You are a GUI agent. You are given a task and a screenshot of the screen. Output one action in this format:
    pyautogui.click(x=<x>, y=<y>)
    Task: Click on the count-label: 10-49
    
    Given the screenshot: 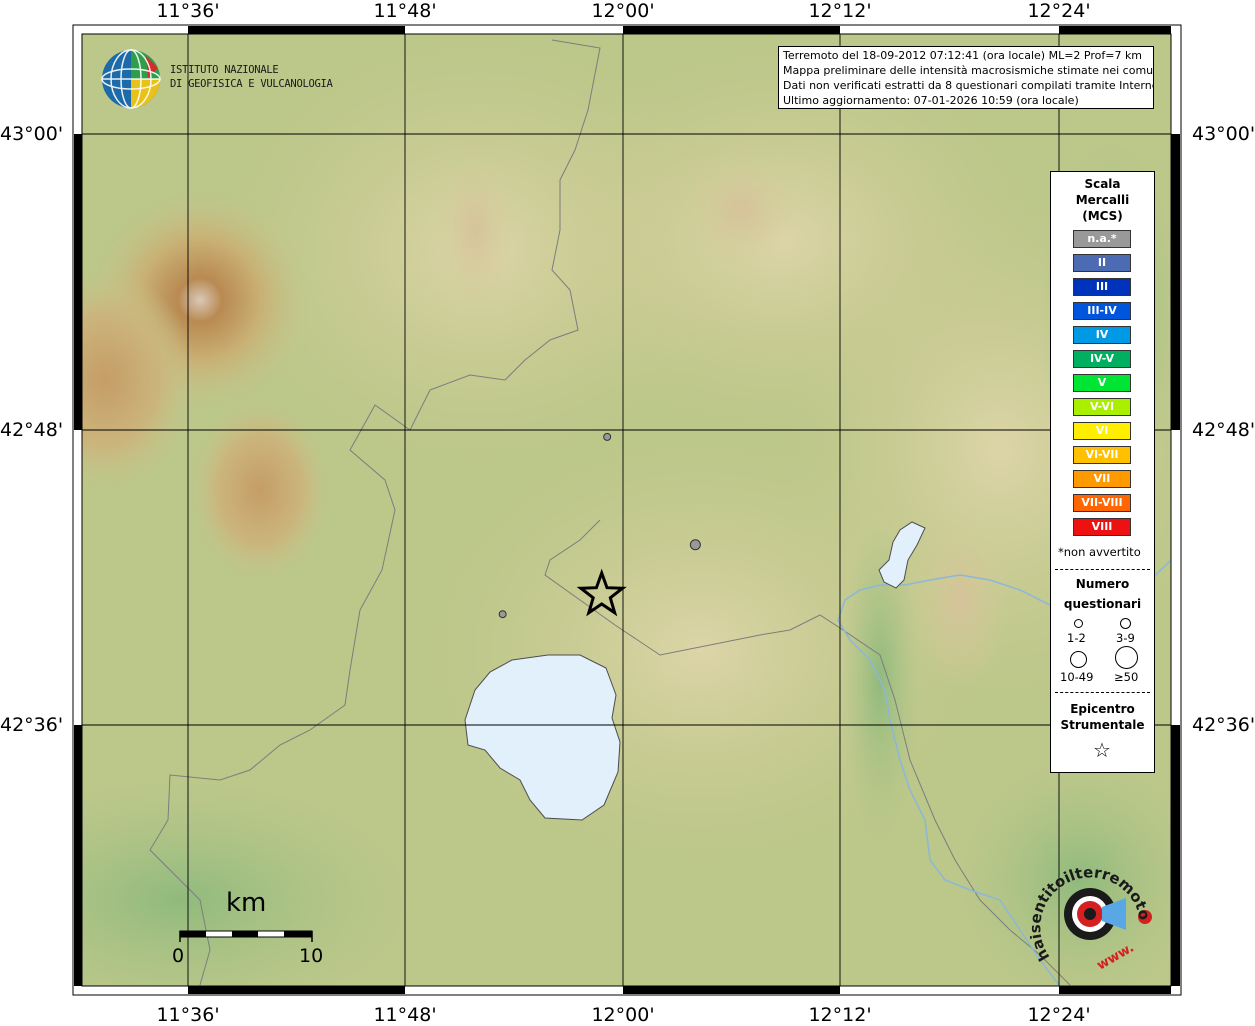 What is the action you would take?
    pyautogui.click(x=1077, y=677)
    